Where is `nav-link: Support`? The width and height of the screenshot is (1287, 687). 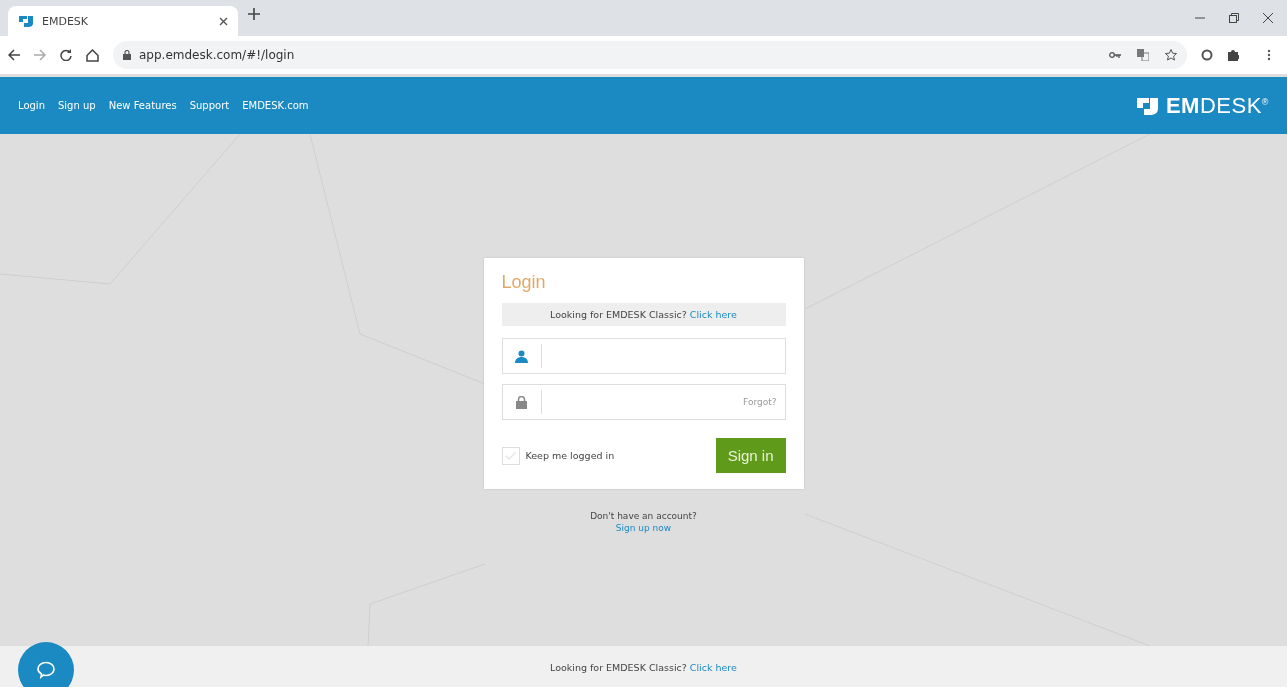 nav-link: Support is located at coordinates (209, 105).